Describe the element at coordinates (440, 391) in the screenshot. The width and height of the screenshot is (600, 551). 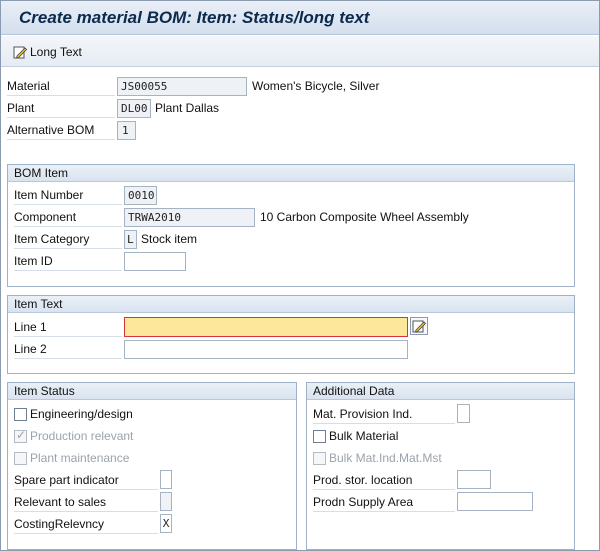
I see `additional-data-group-title: Additional Data` at that location.